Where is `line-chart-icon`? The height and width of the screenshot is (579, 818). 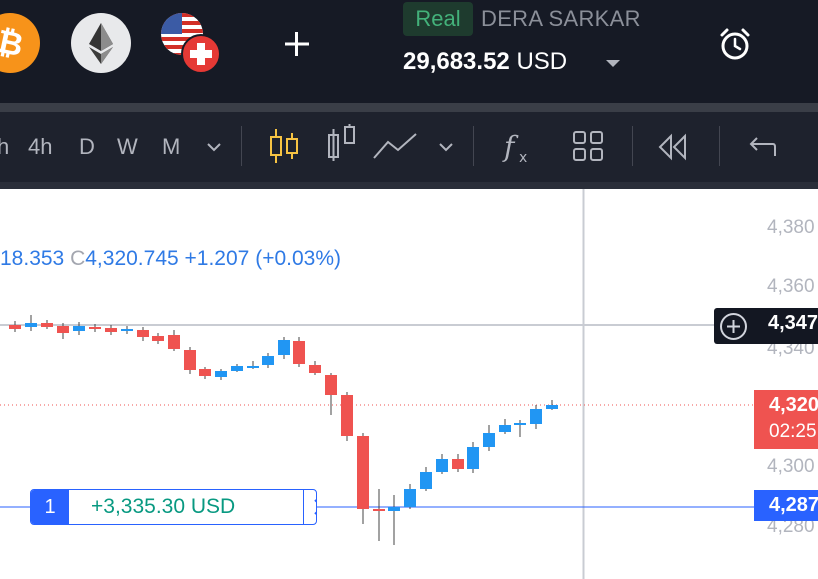 line-chart-icon is located at coordinates (395, 146).